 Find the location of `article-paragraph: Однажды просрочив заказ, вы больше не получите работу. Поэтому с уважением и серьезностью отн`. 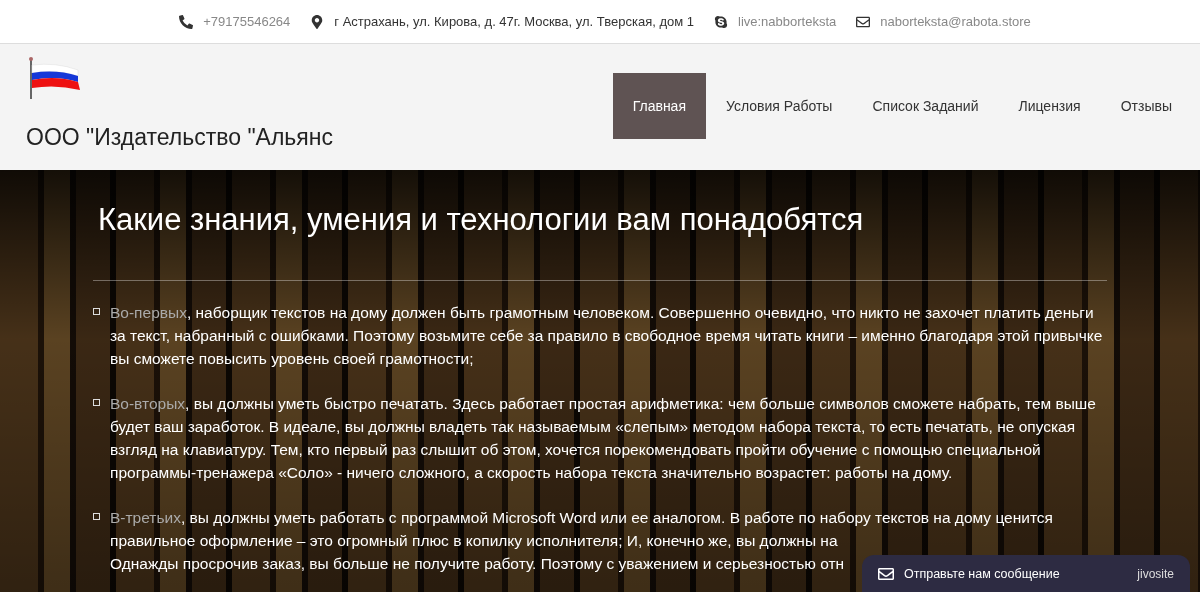

article-paragraph: Однажды просрочив заказ, вы больше не получите работу. Поэтому с уважением и серьезностью отн is located at coordinates (477, 564).